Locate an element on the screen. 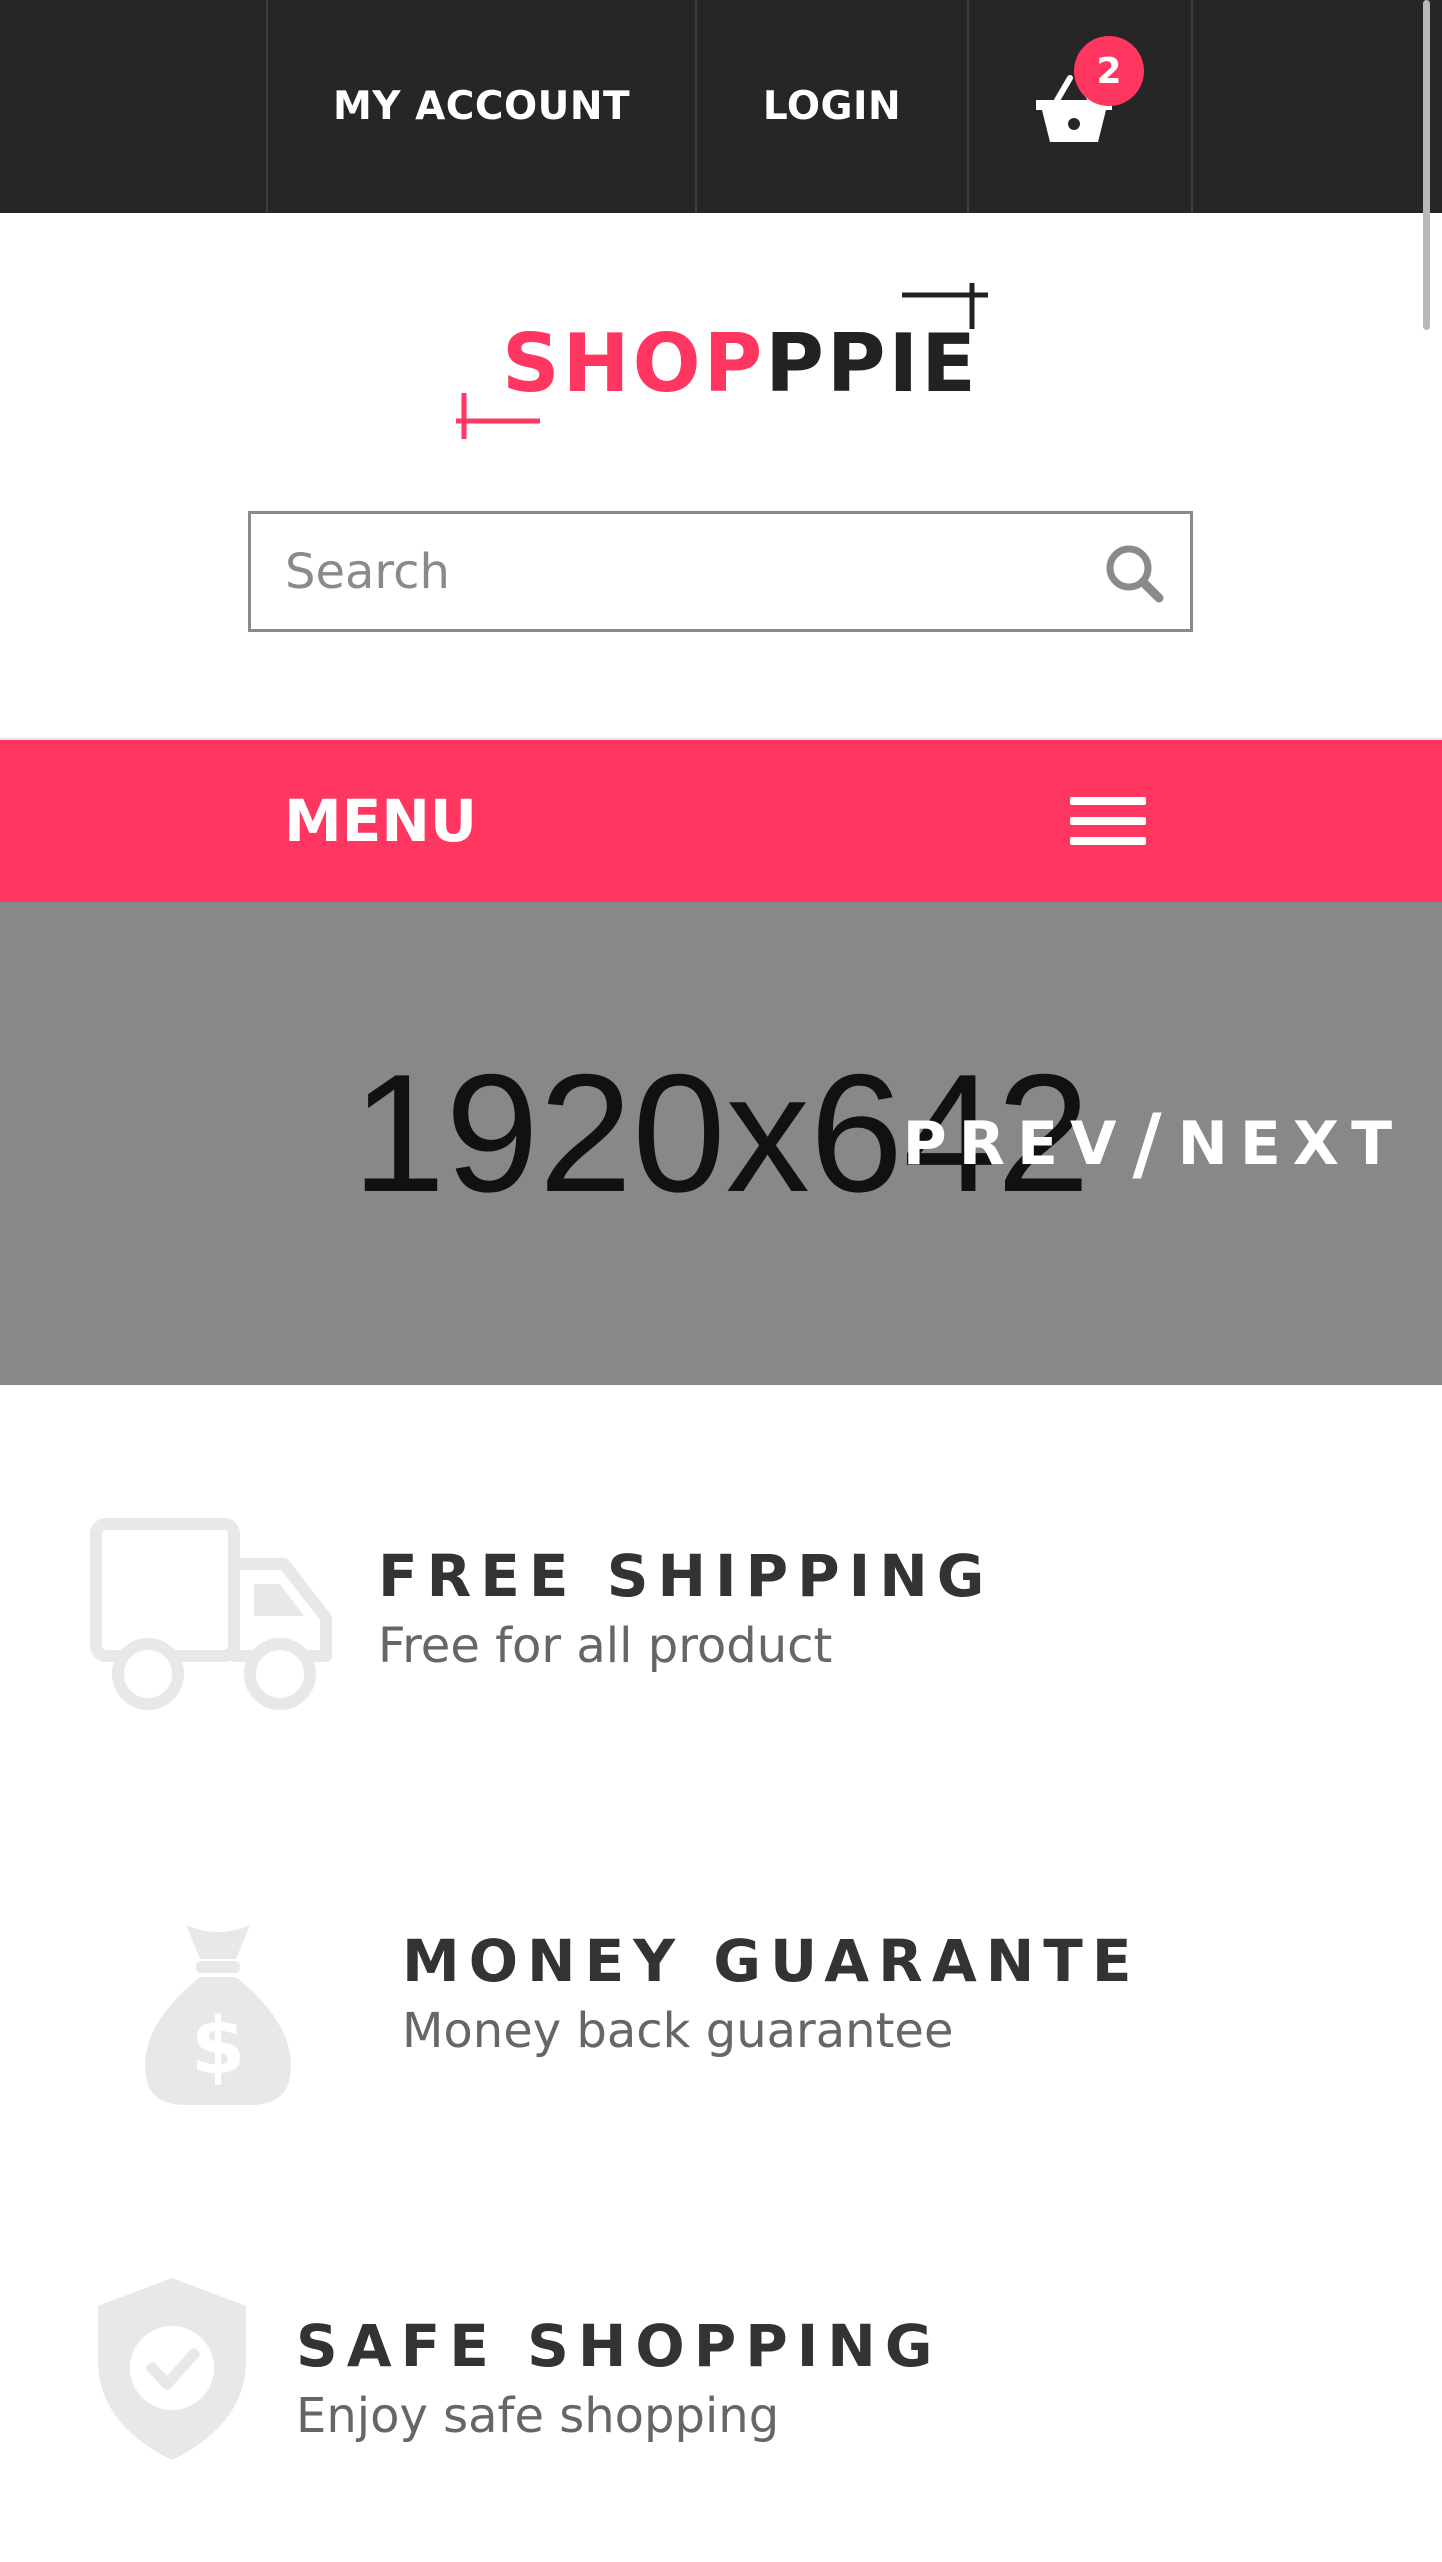  hamburger-menu-icon is located at coordinates (1108, 821).